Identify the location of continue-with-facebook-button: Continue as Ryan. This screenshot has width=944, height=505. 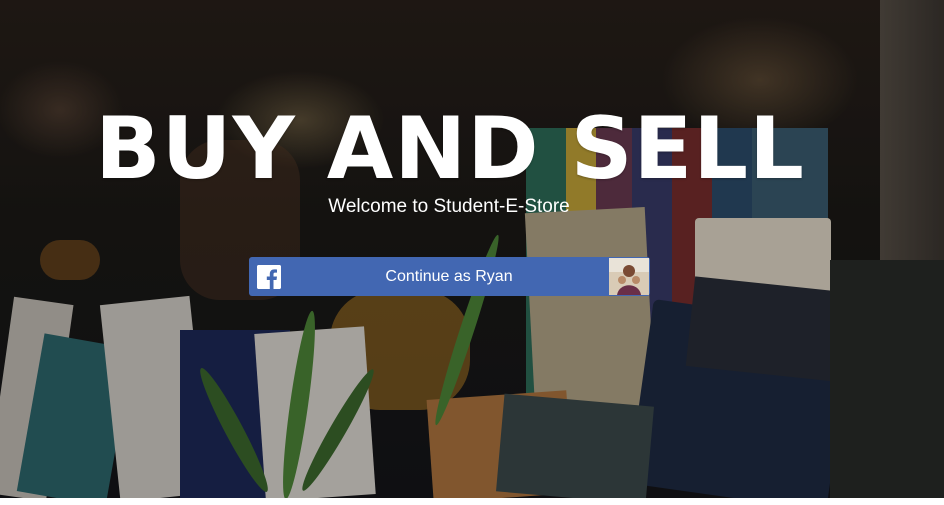
(449, 276).